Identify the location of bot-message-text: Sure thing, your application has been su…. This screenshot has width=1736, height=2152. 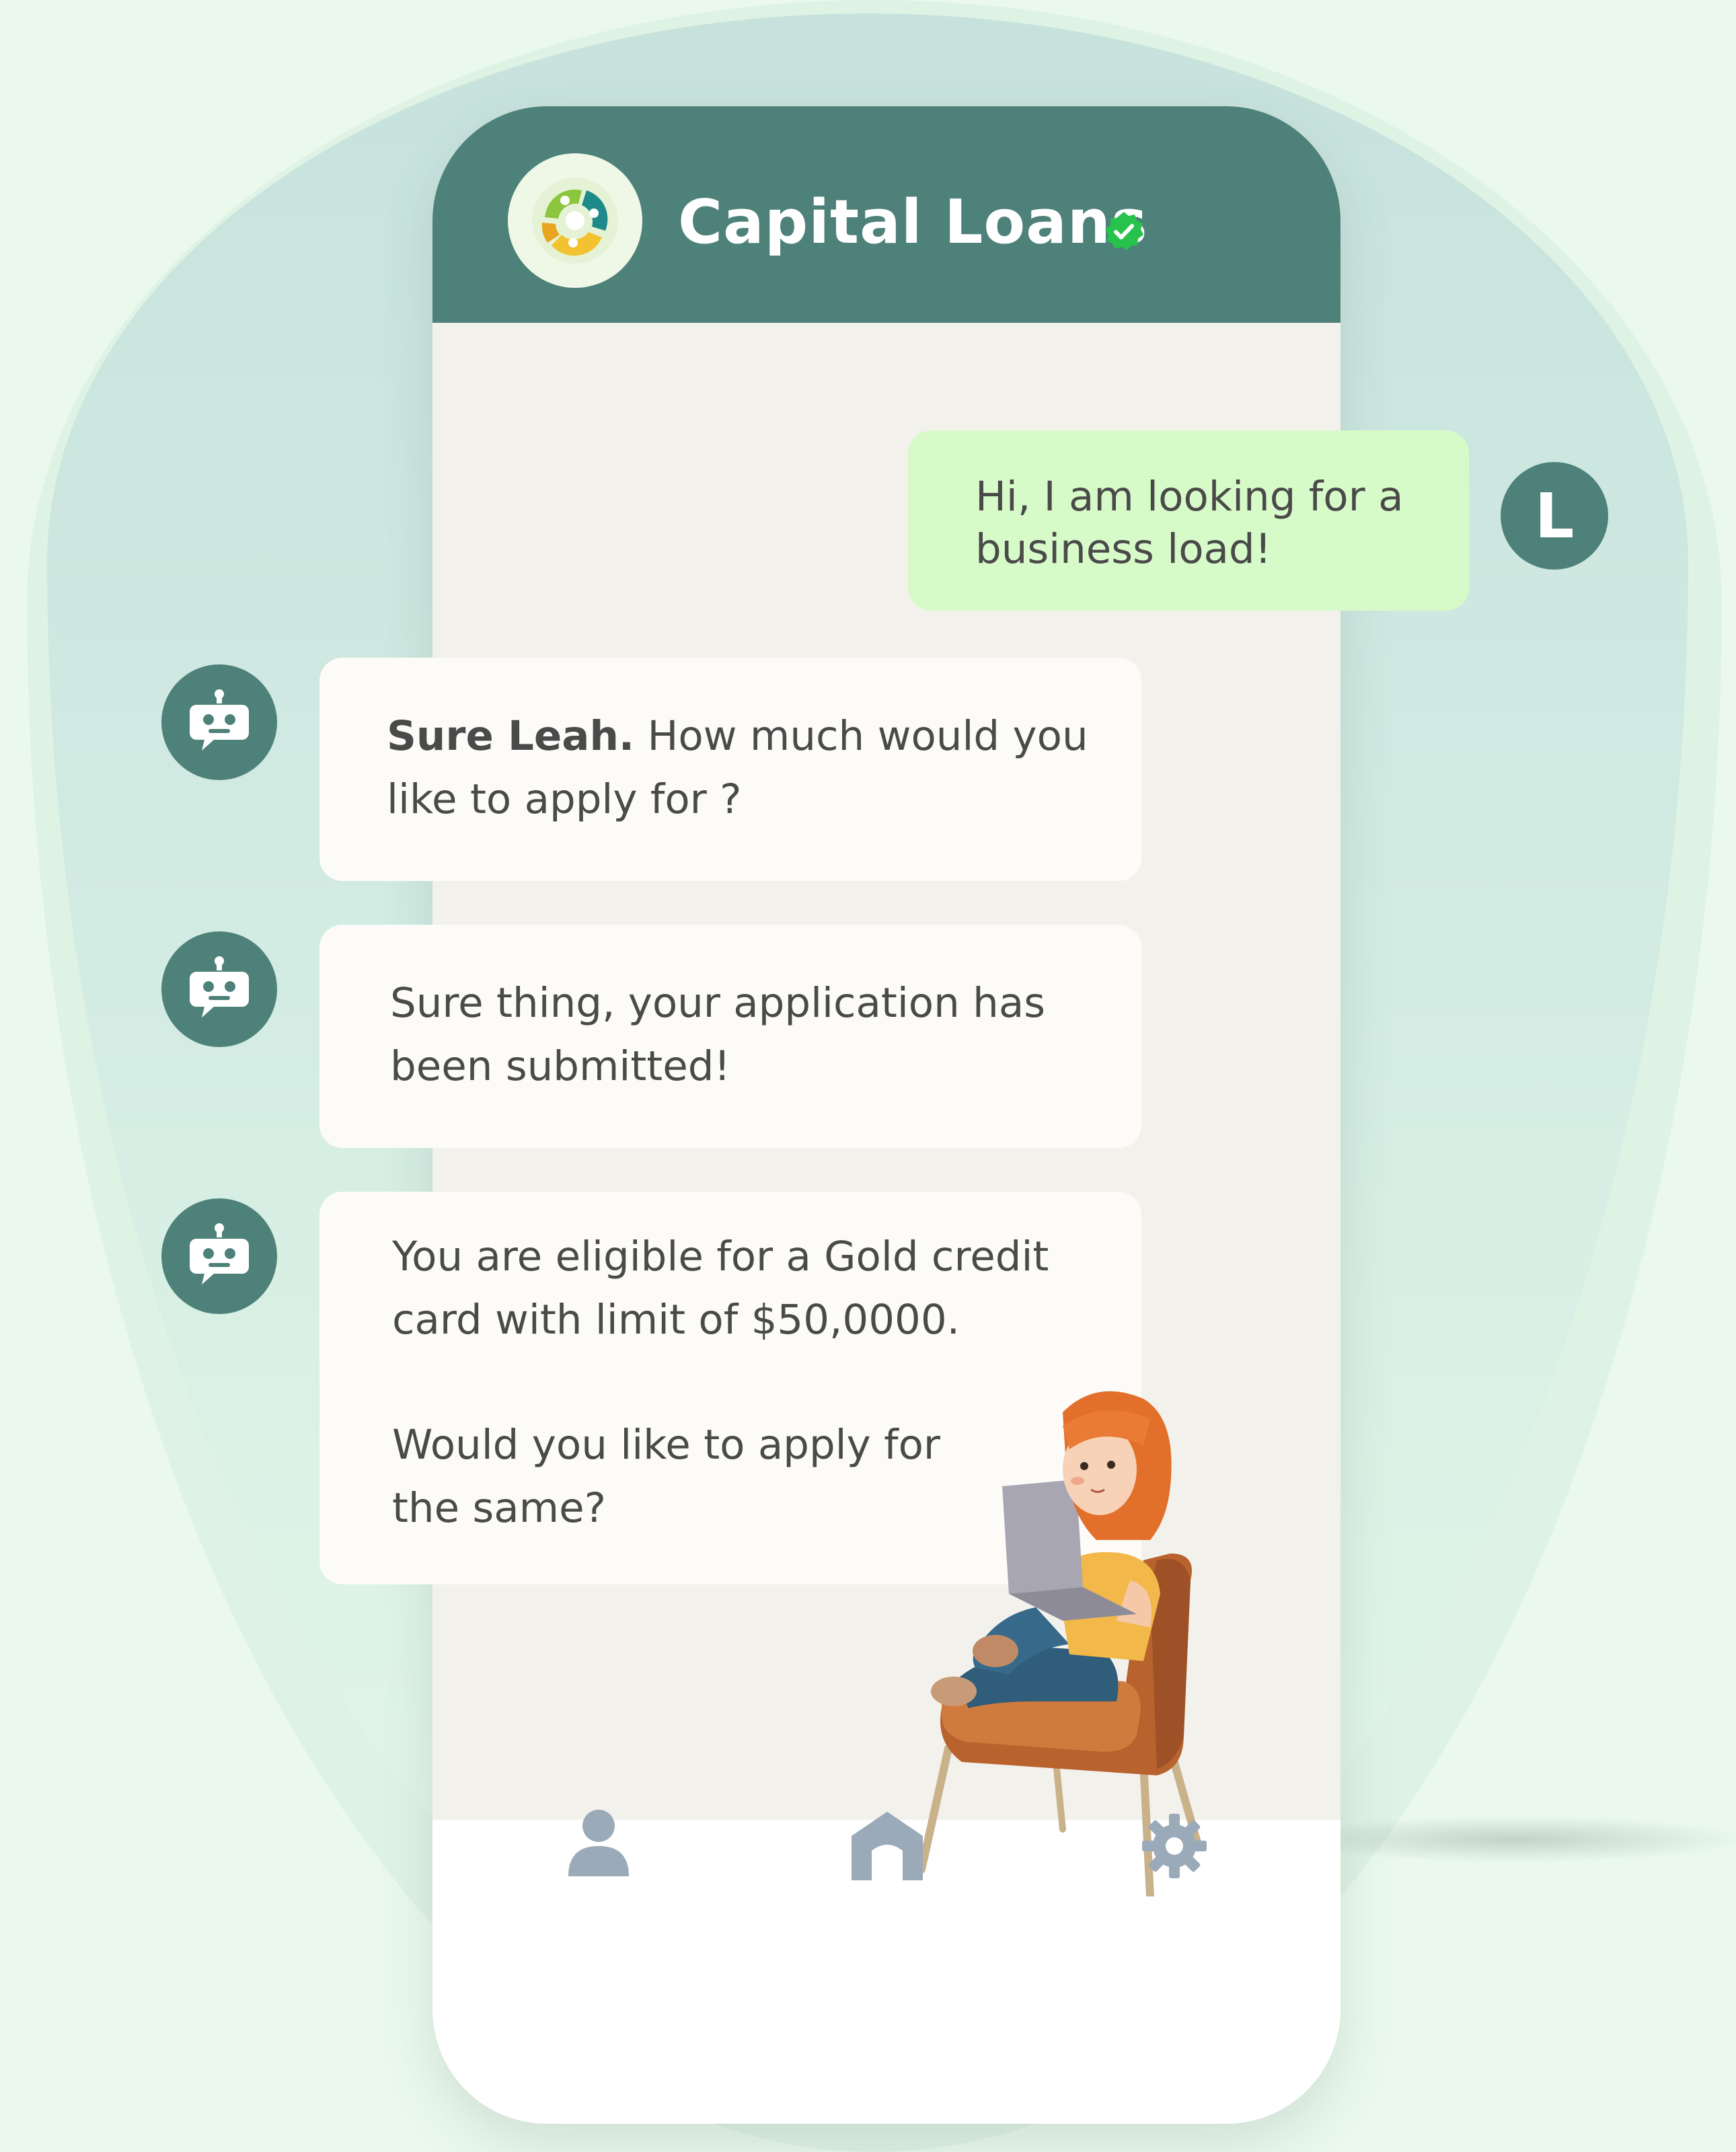
(717, 1034).